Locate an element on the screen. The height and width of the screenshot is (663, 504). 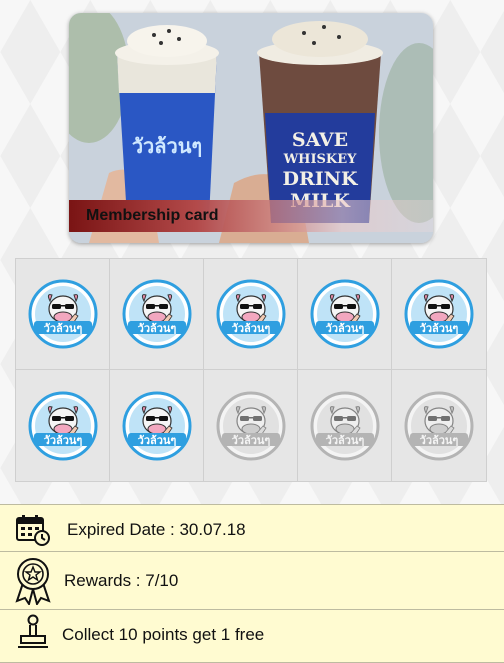
calendar-clock-icon is located at coordinates (33, 530).